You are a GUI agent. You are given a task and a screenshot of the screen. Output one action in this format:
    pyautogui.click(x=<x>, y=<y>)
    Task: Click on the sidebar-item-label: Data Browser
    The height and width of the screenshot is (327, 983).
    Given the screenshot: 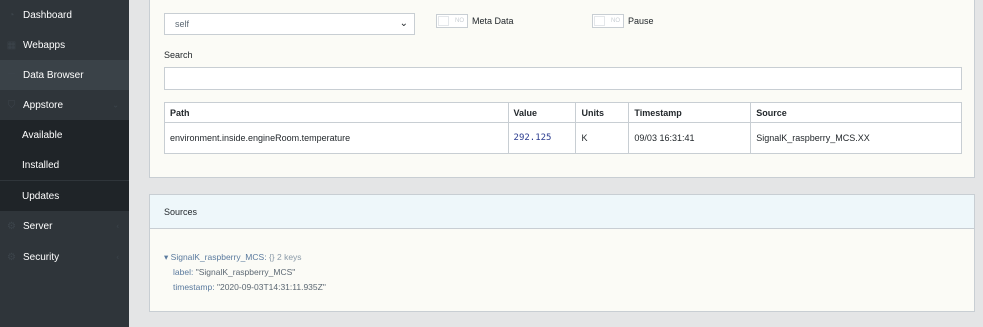 What is the action you would take?
    pyautogui.click(x=53, y=75)
    